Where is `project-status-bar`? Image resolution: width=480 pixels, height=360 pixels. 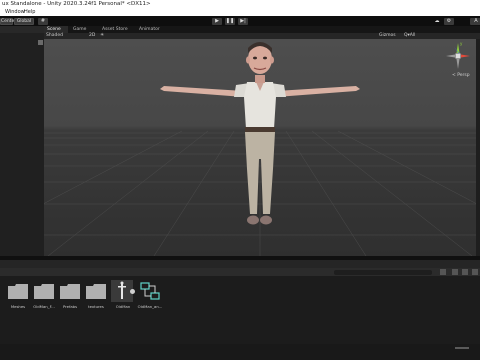 project-status-bar is located at coordinates (240, 352).